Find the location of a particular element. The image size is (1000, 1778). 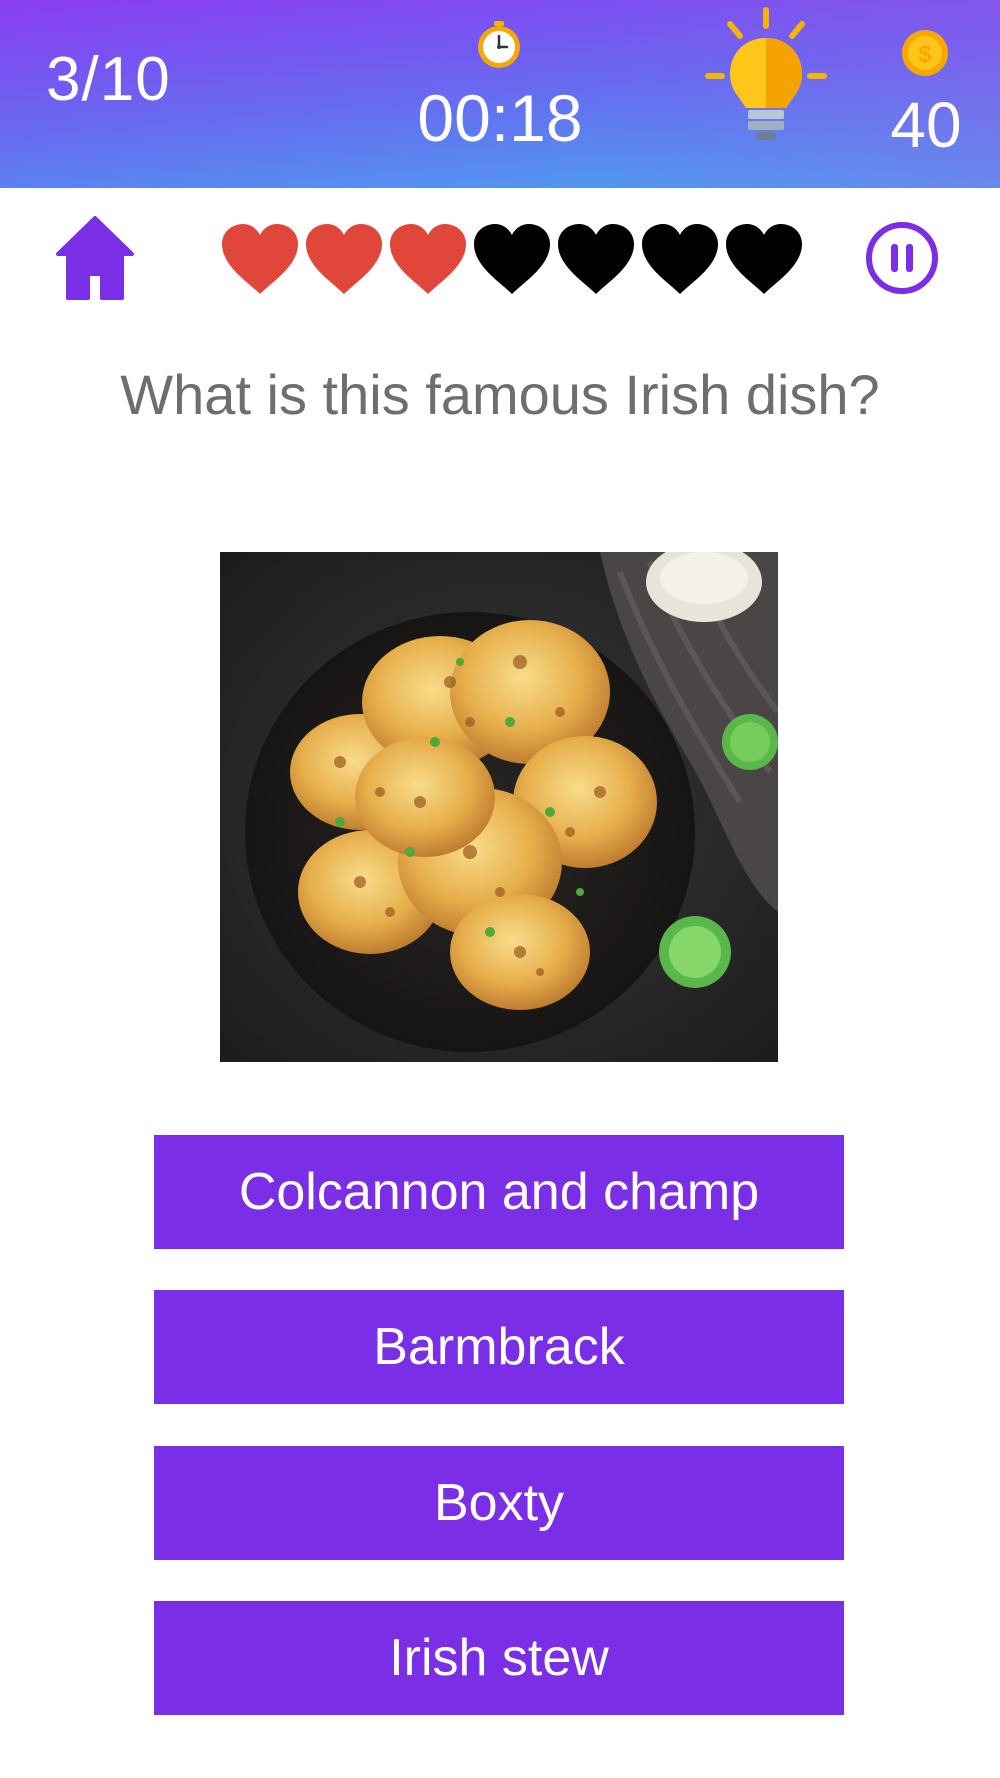

lives-indicator is located at coordinates (512, 259).